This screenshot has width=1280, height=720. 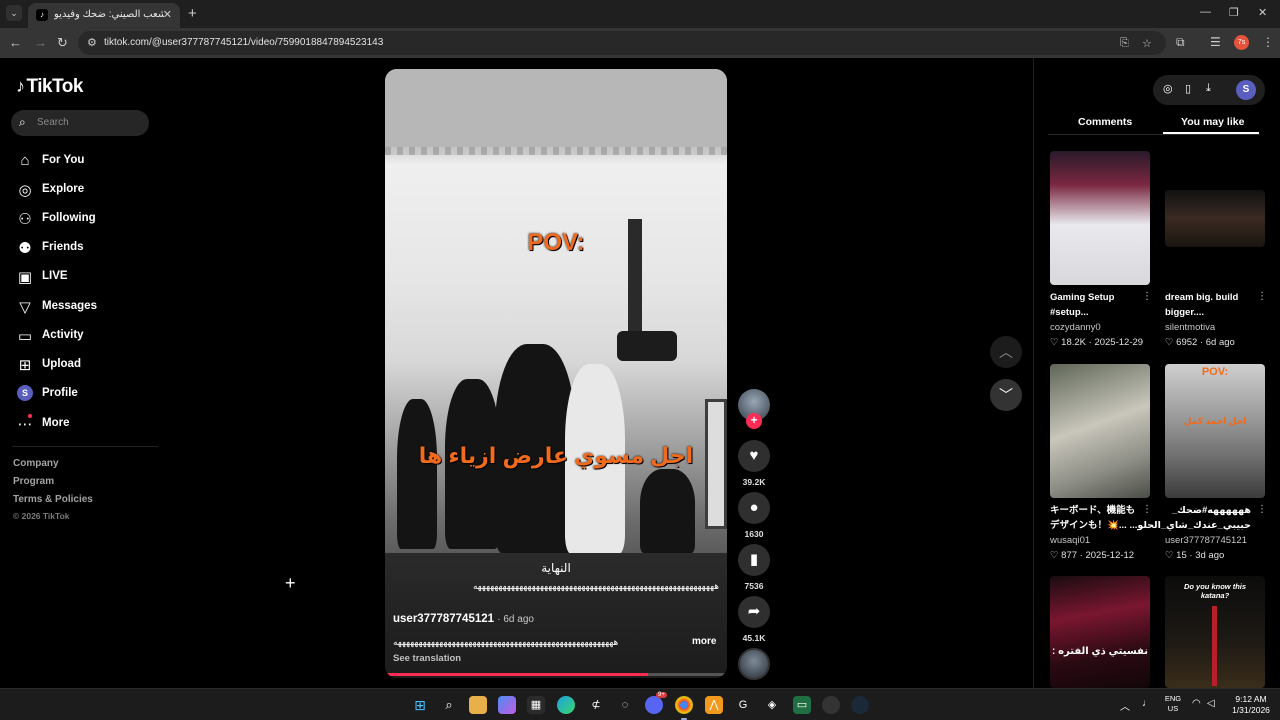 What do you see at coordinates (556, 674) in the screenshot?
I see `video-progress-bar` at bounding box center [556, 674].